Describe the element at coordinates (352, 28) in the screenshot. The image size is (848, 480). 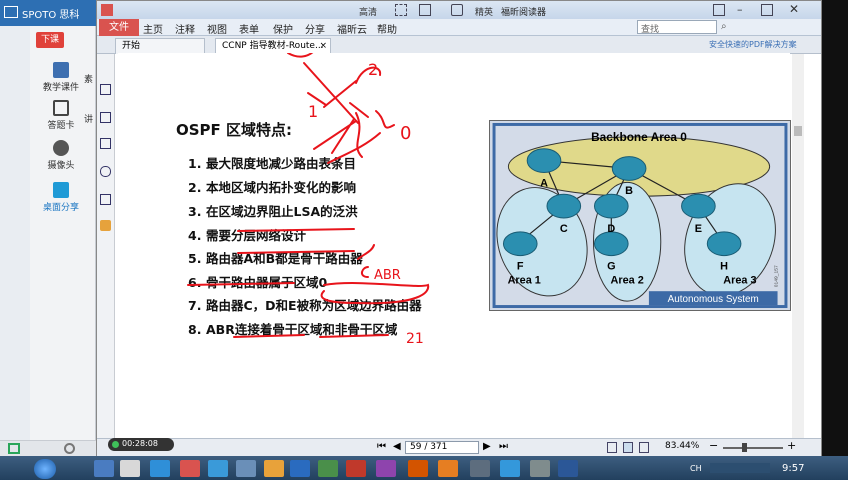
I see `menu-foxit-cloud: 福昕云` at that location.